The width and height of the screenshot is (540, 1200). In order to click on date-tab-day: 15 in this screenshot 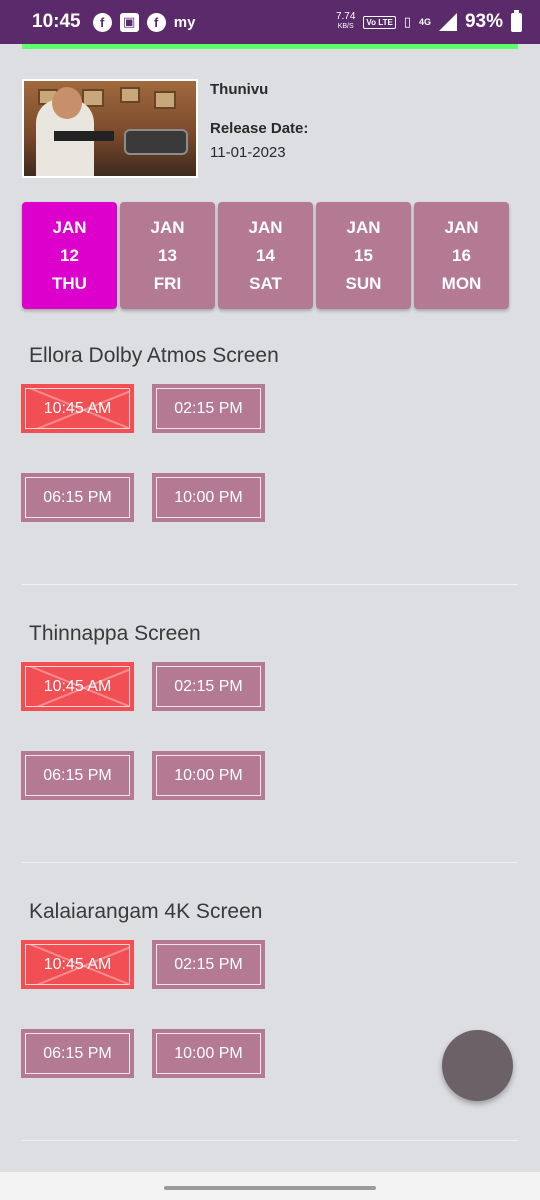, I will do `click(363, 255)`.